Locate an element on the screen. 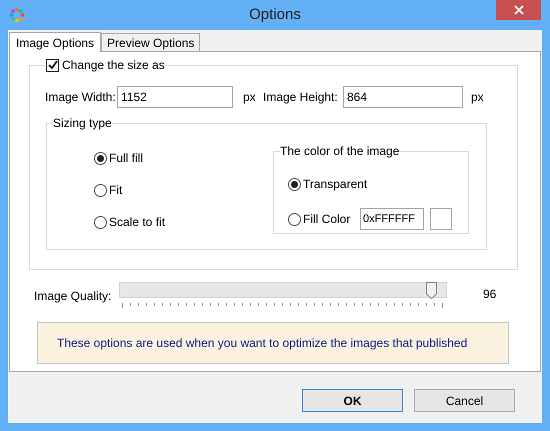 This screenshot has height=431, width=550. check-icon is located at coordinates (53, 65).